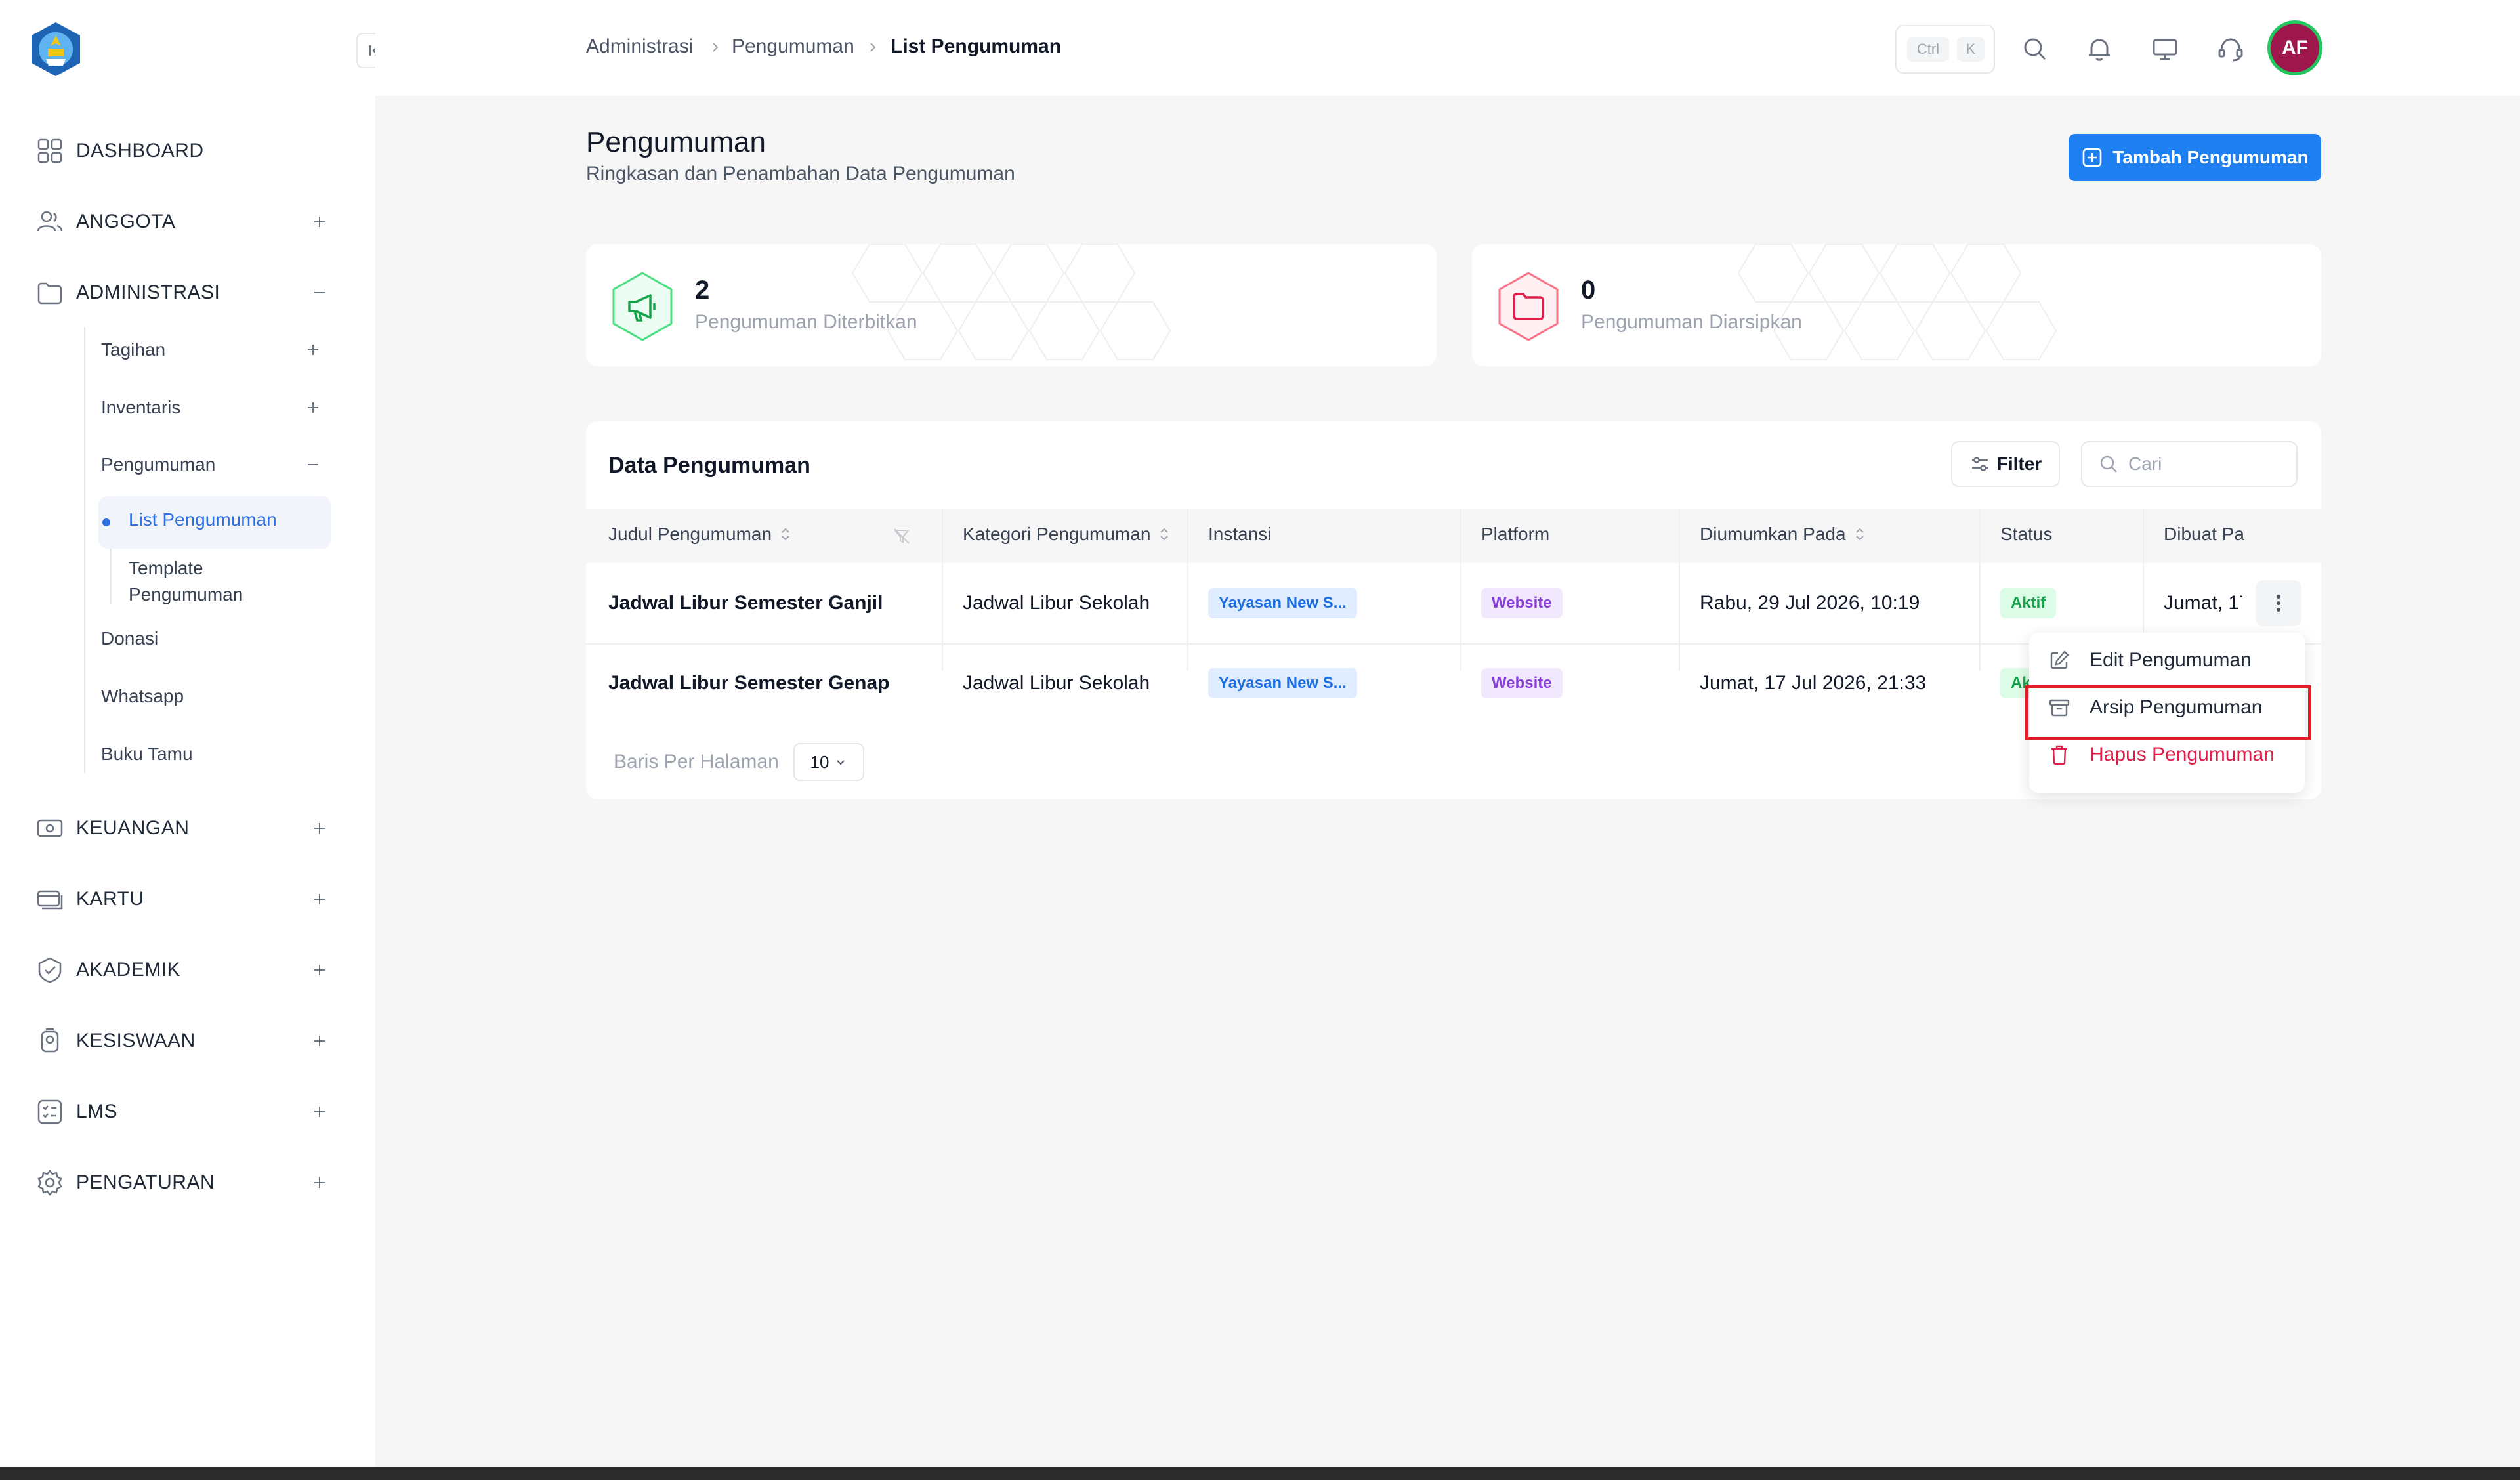 The image size is (2520, 1480). Describe the element at coordinates (639, 46) in the screenshot. I see `breadcrumb-administrasi: Administrasi` at that location.